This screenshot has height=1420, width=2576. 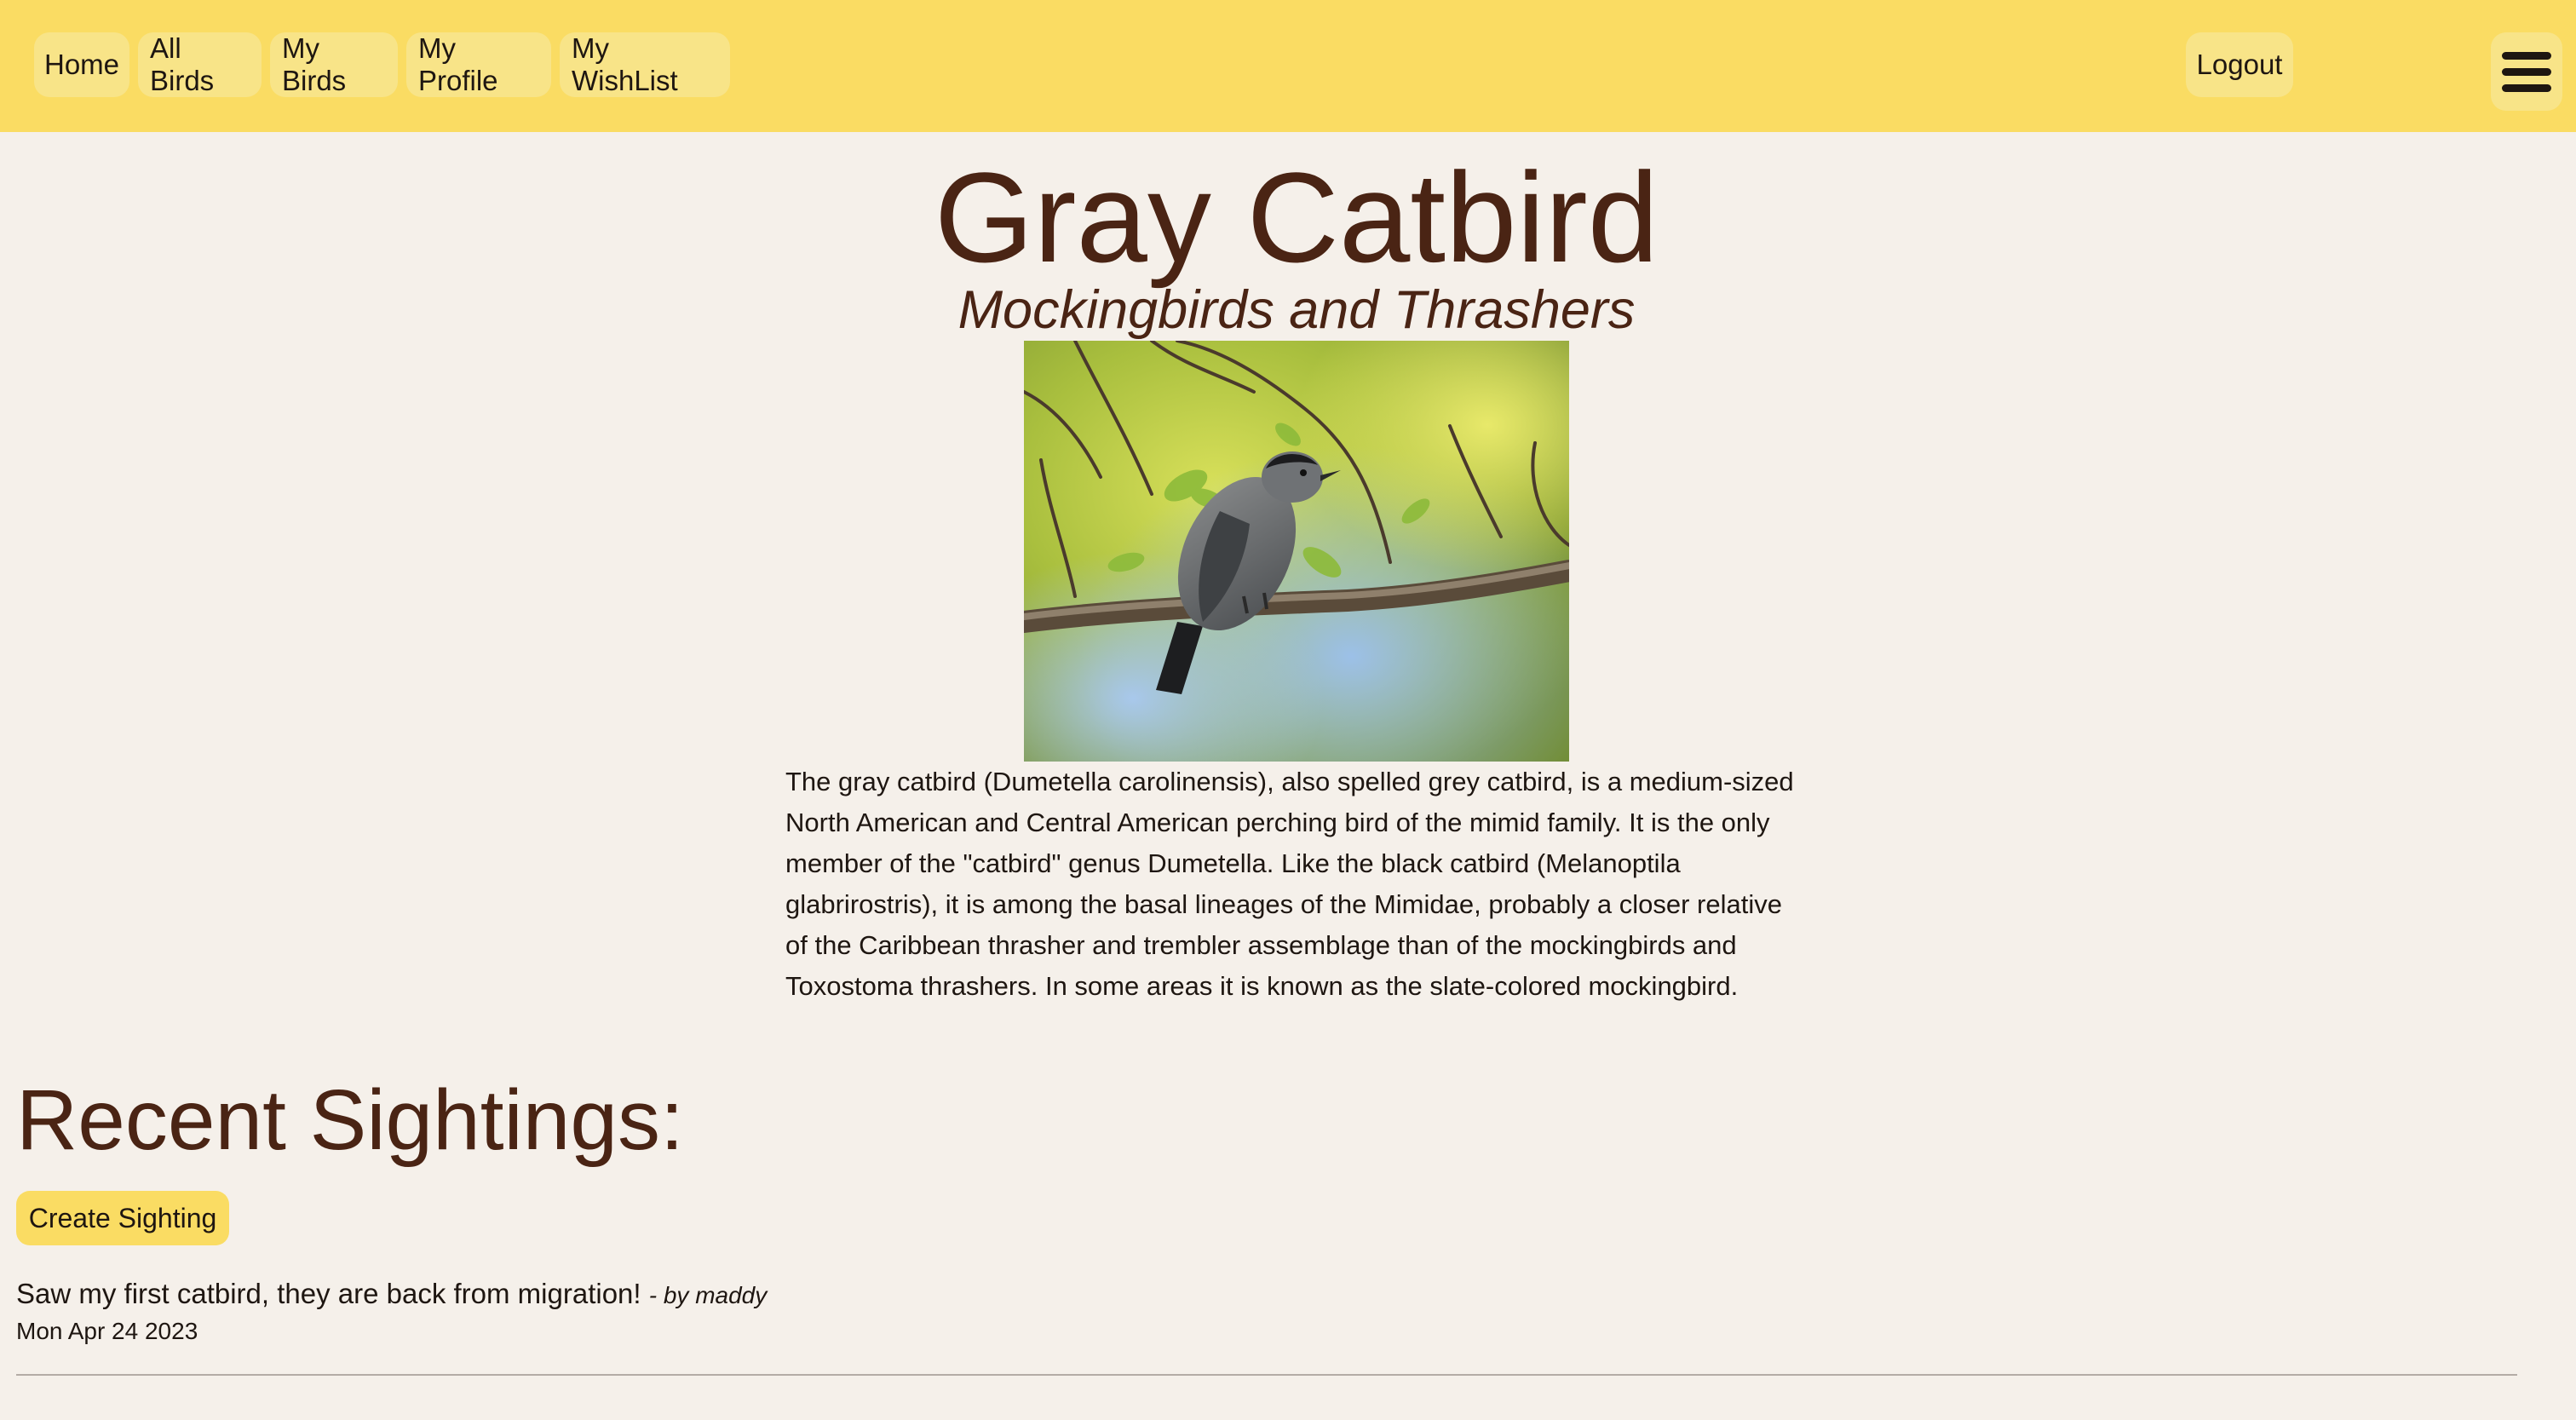 I want to click on bird-name-title: Gray Catbird, so click(x=1296, y=218).